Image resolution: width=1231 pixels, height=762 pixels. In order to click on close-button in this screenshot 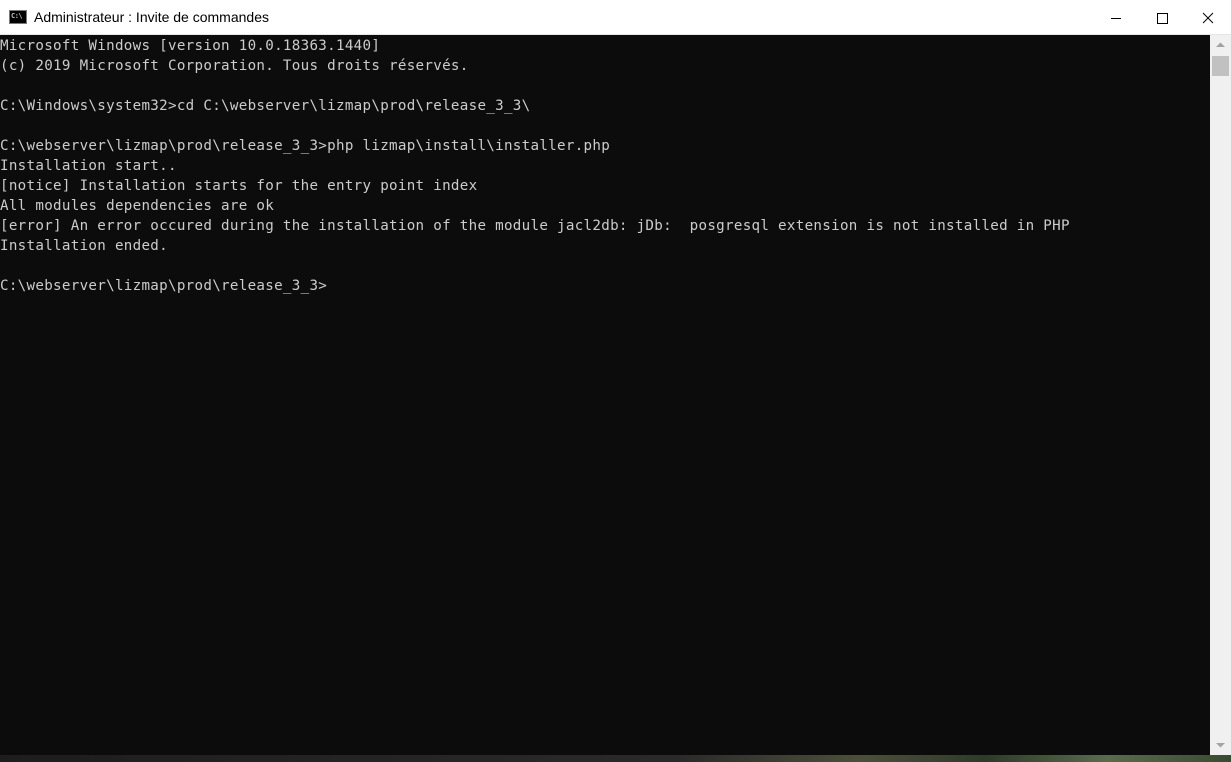, I will do `click(1208, 17)`.